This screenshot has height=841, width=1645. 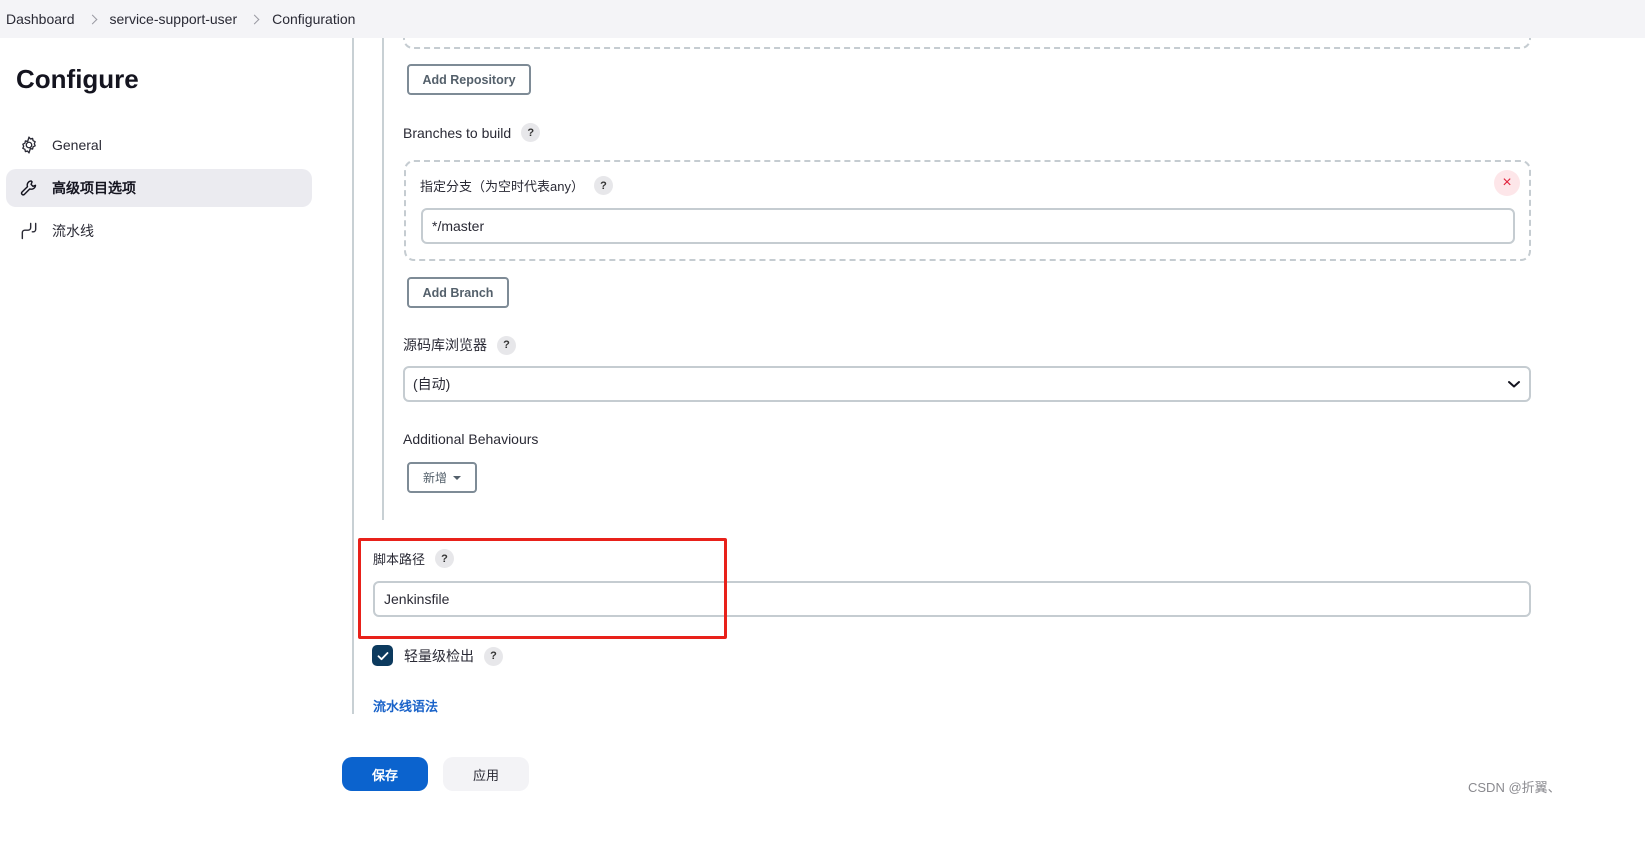 I want to click on script-path-text: 脚本路径, so click(x=399, y=559).